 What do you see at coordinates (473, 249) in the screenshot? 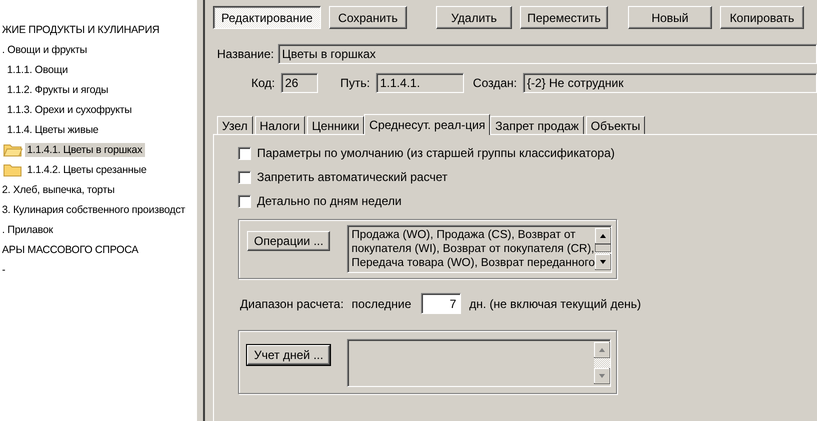
I see `list-text: покупателя (WI), Возврат от покупателя (CR),` at bounding box center [473, 249].